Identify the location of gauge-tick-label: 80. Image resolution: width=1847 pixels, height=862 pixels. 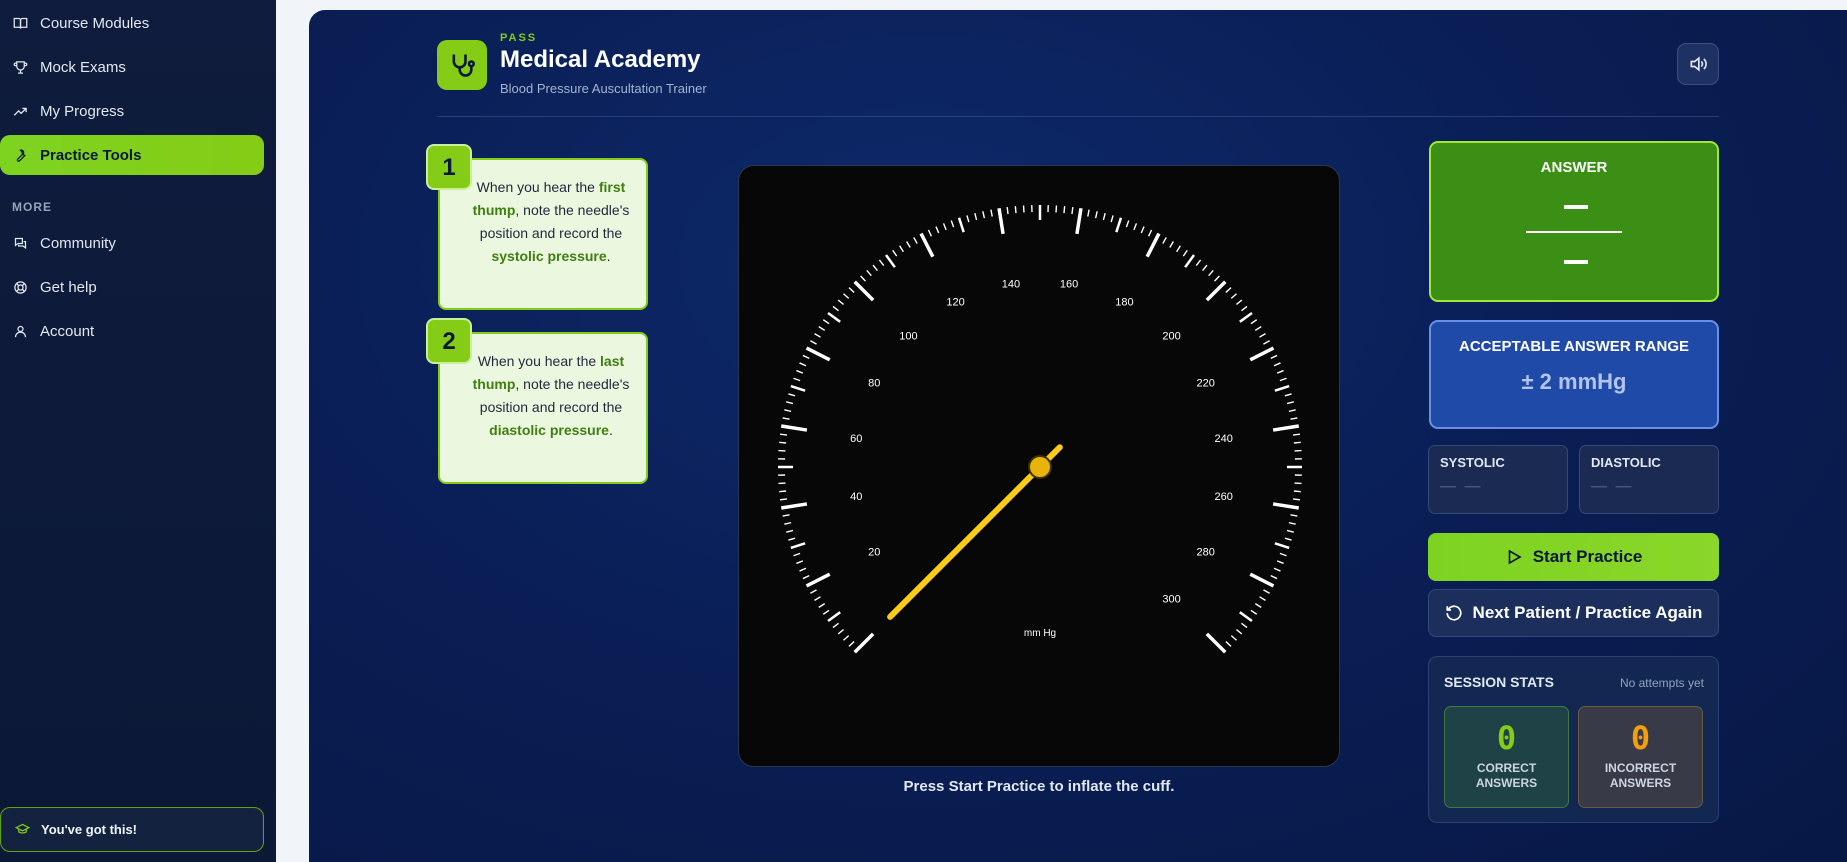
(874, 384).